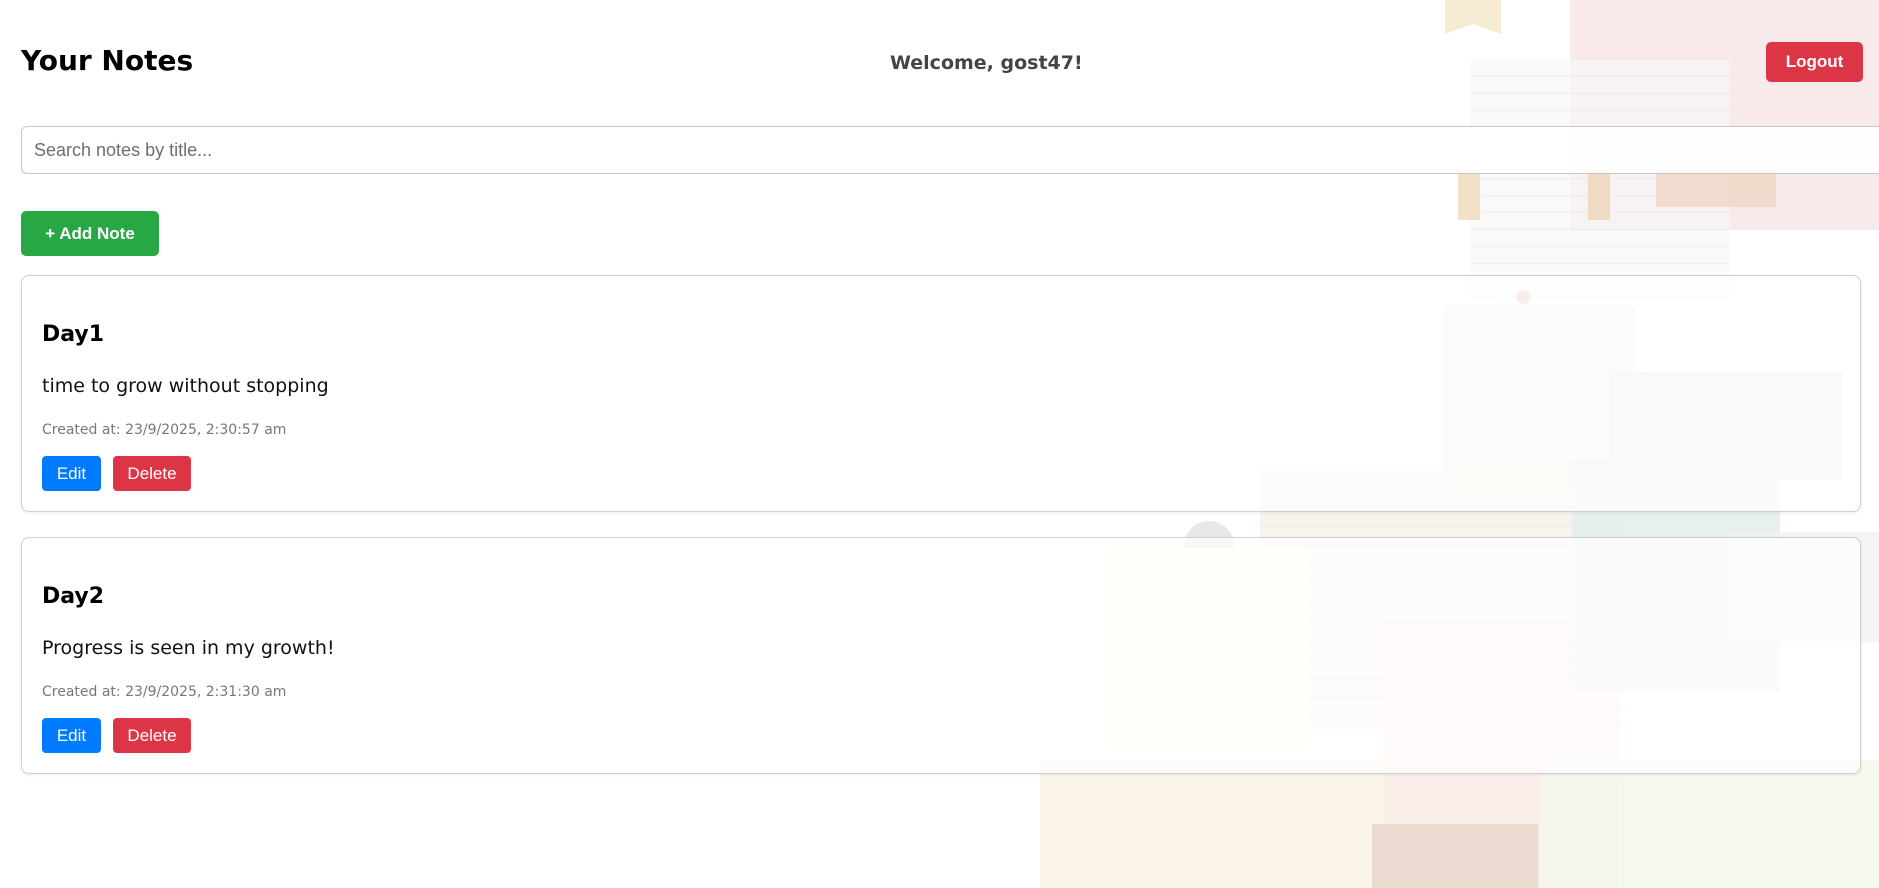 Image resolution: width=1879 pixels, height=888 pixels. I want to click on add-note-button: + Add Note, so click(90, 233).